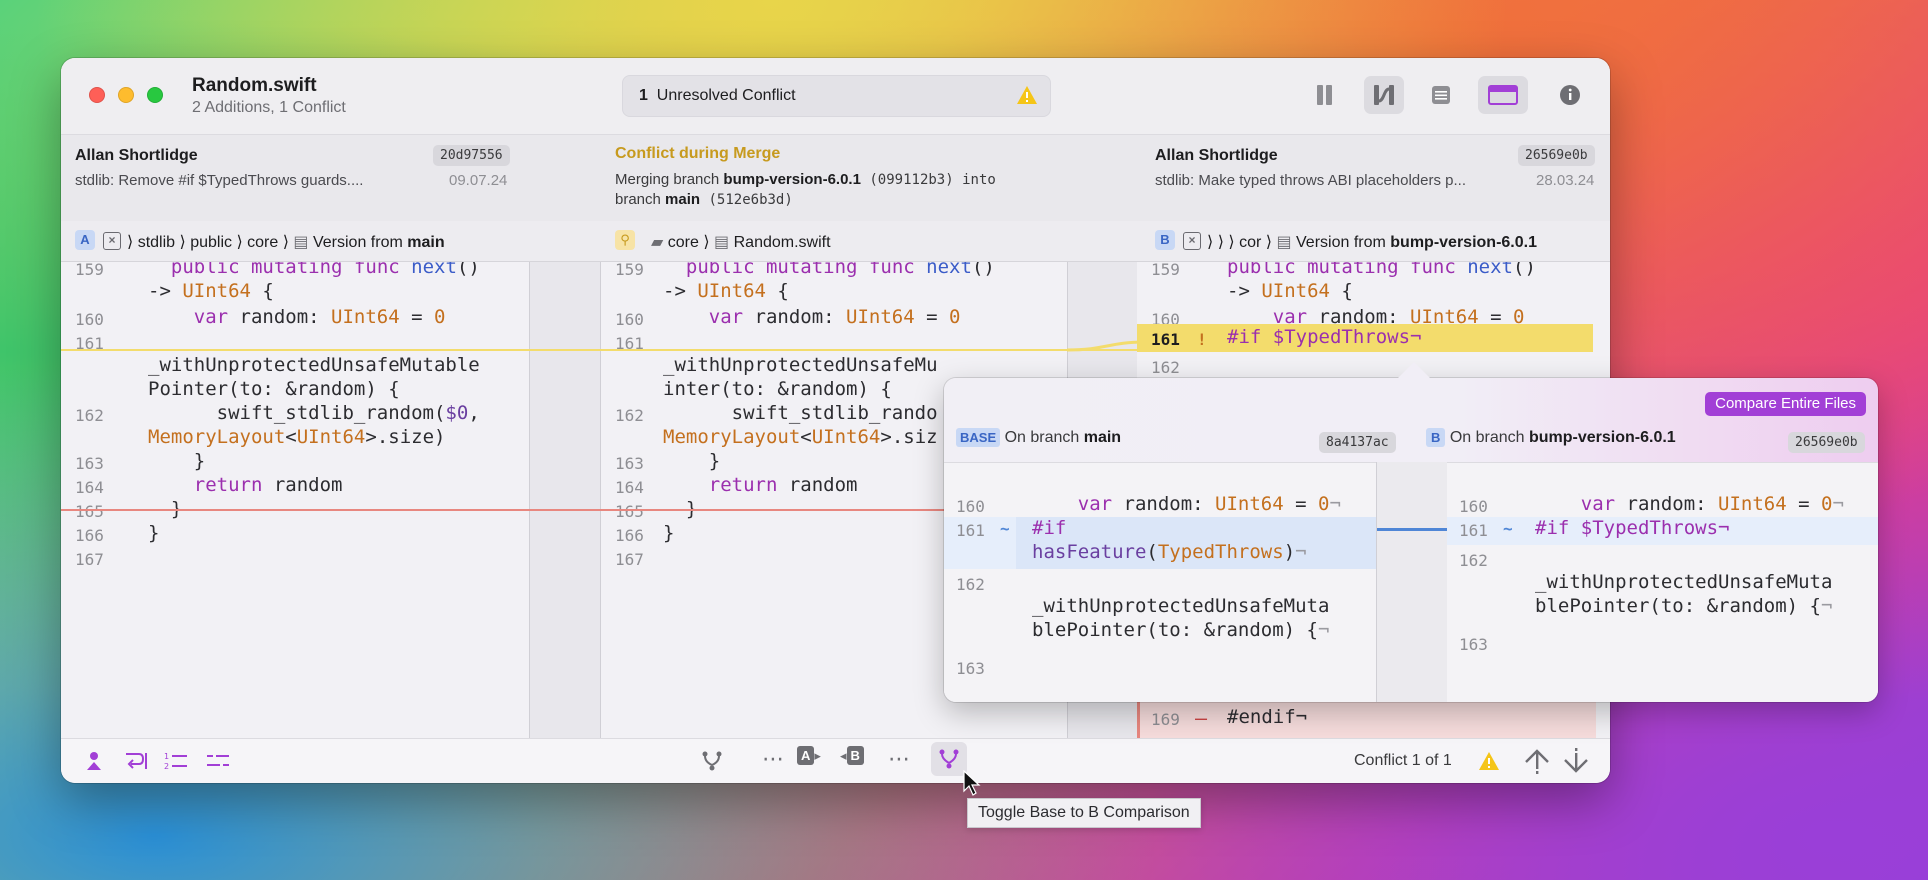  I want to click on side-by-side-view-button, so click(1327, 95).